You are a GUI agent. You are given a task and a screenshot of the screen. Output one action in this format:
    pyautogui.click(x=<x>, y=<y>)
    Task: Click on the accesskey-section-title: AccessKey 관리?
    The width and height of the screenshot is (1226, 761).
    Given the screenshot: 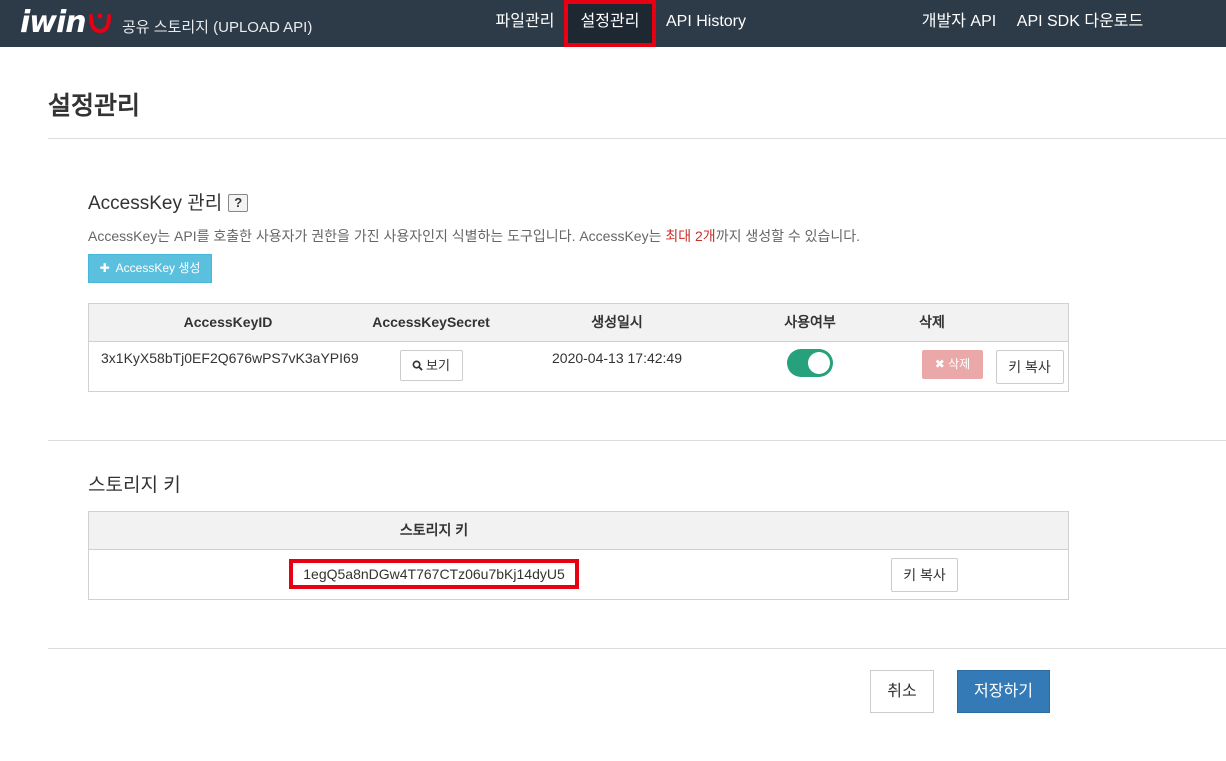 What is the action you would take?
    pyautogui.click(x=168, y=201)
    